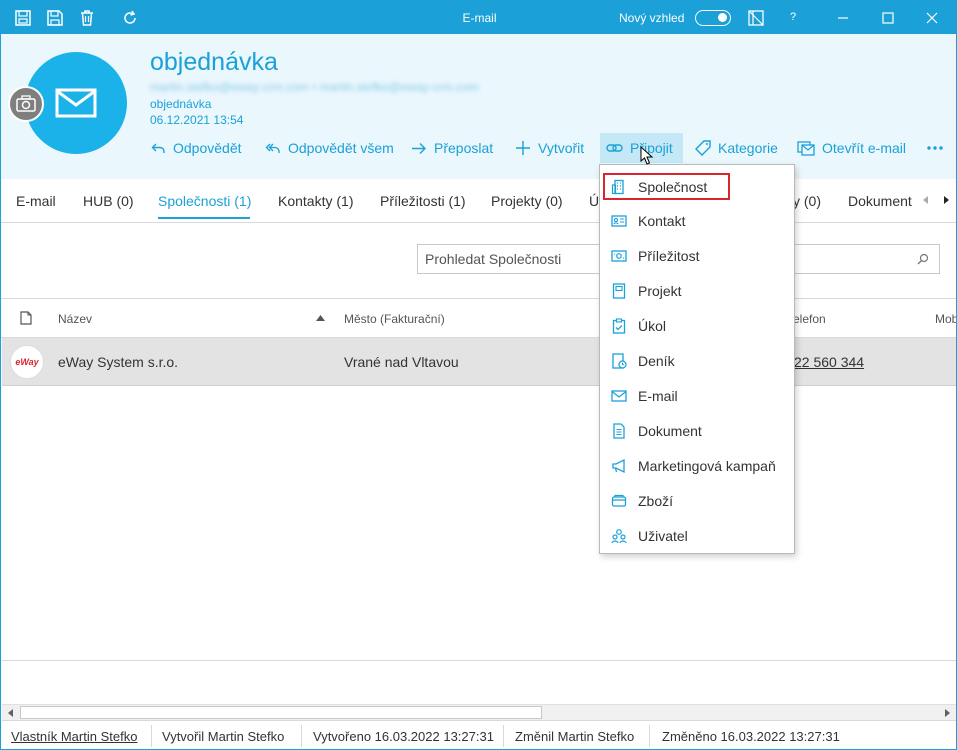 The height and width of the screenshot is (750, 957). I want to click on tab-contacts: Kontakty (1), so click(315, 201).